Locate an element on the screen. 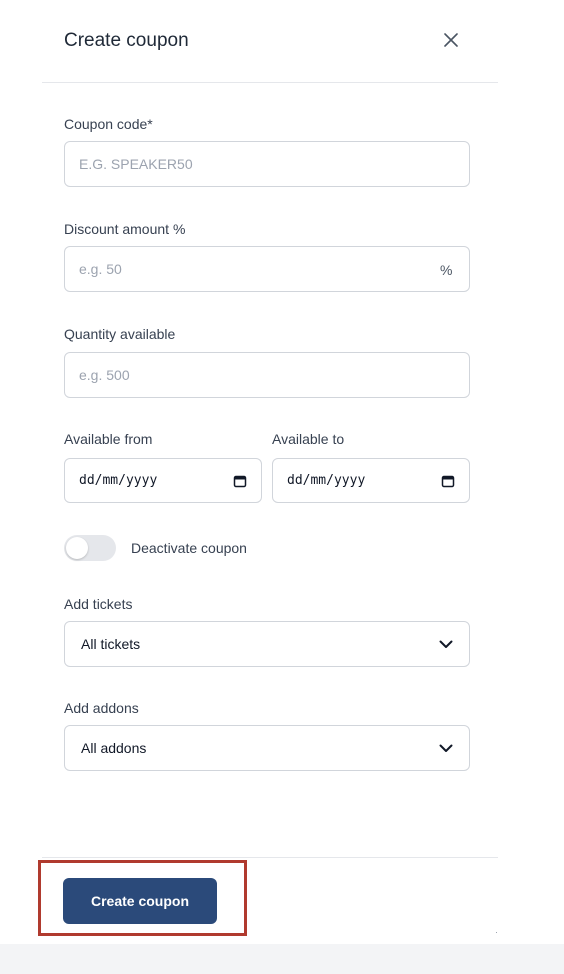 Image resolution: width=564 pixels, height=974 pixels. available-to-label: Available to is located at coordinates (308, 439).